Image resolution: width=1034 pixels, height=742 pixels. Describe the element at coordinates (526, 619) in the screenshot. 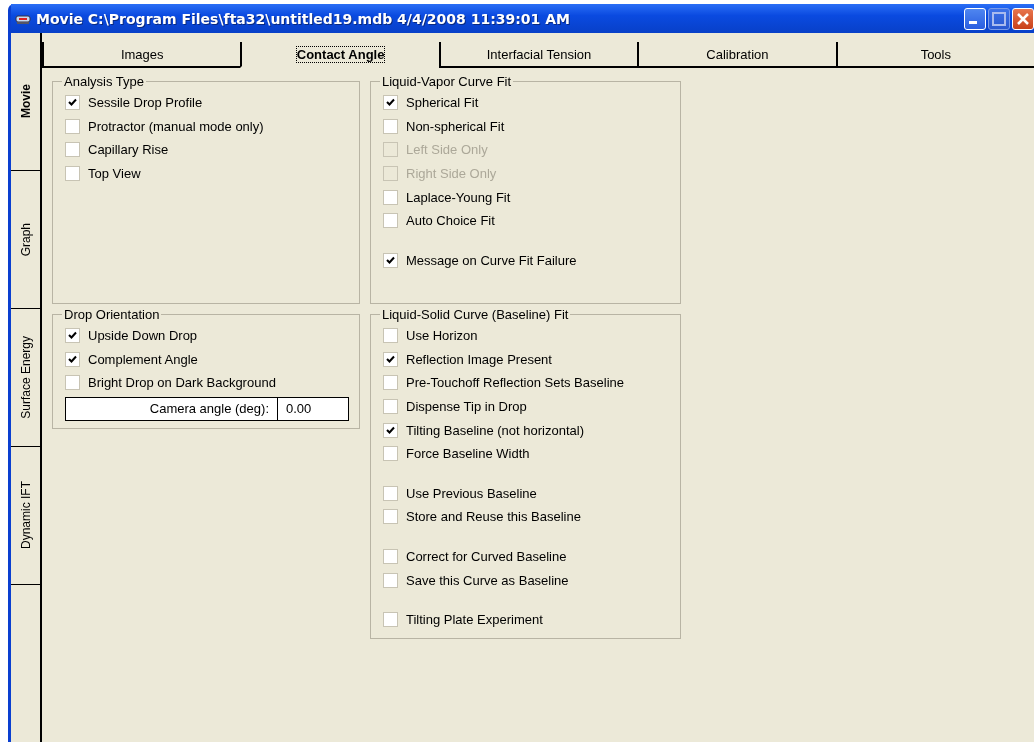

I see `checkbox-option: Tilting Plate Experiment` at that location.